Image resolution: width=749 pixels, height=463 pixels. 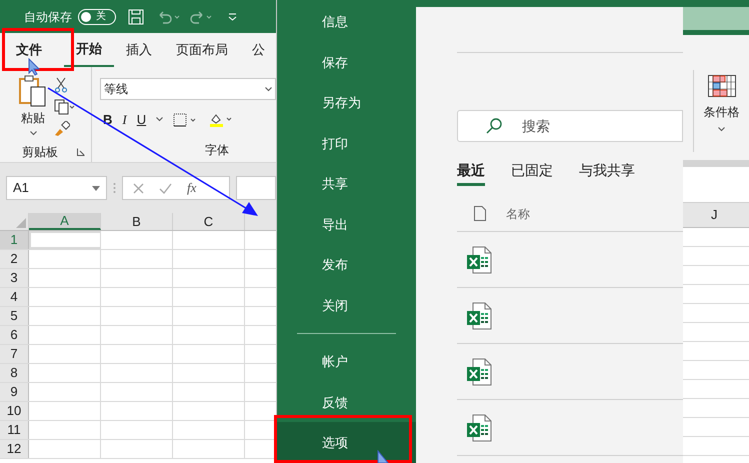 I want to click on backstage-tab: 与我共享, so click(x=607, y=173).